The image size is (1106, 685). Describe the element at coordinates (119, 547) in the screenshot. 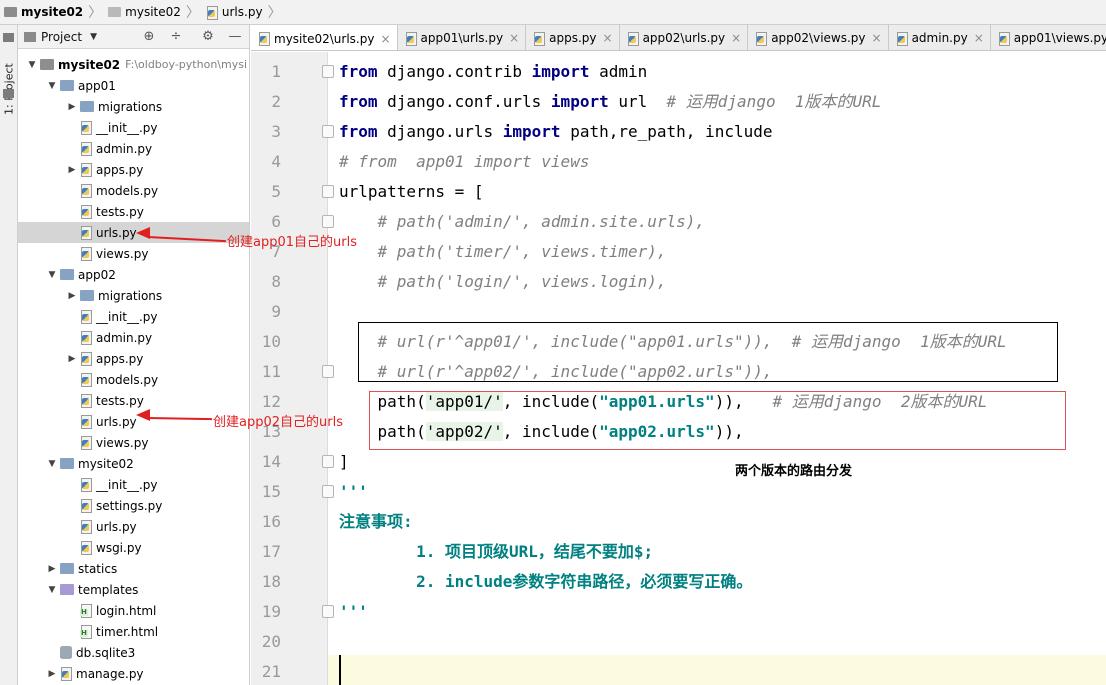

I see `tree-item-label: wsgi.py` at that location.